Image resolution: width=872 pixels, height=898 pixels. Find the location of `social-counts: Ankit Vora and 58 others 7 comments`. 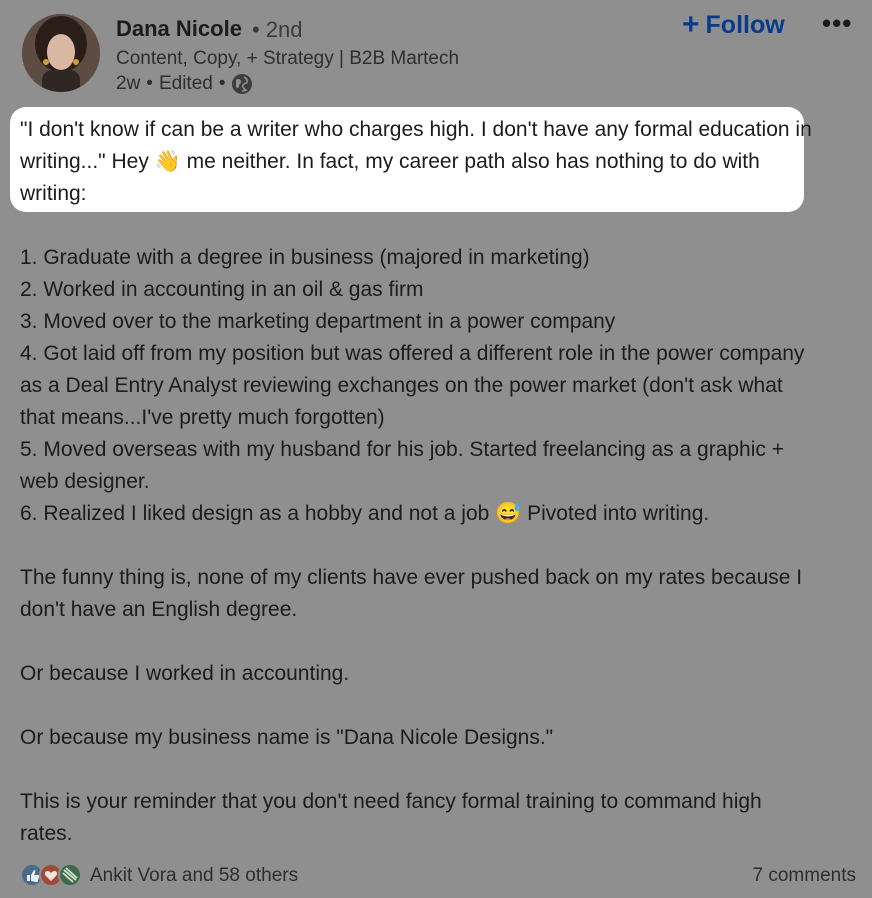

social-counts: Ankit Vora and 58 others 7 comments is located at coordinates (438, 875).